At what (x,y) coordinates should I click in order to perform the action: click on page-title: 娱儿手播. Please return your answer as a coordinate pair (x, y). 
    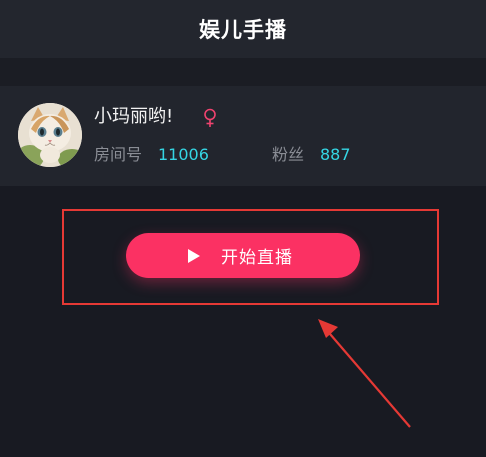
    Looking at the image, I should click on (243, 30).